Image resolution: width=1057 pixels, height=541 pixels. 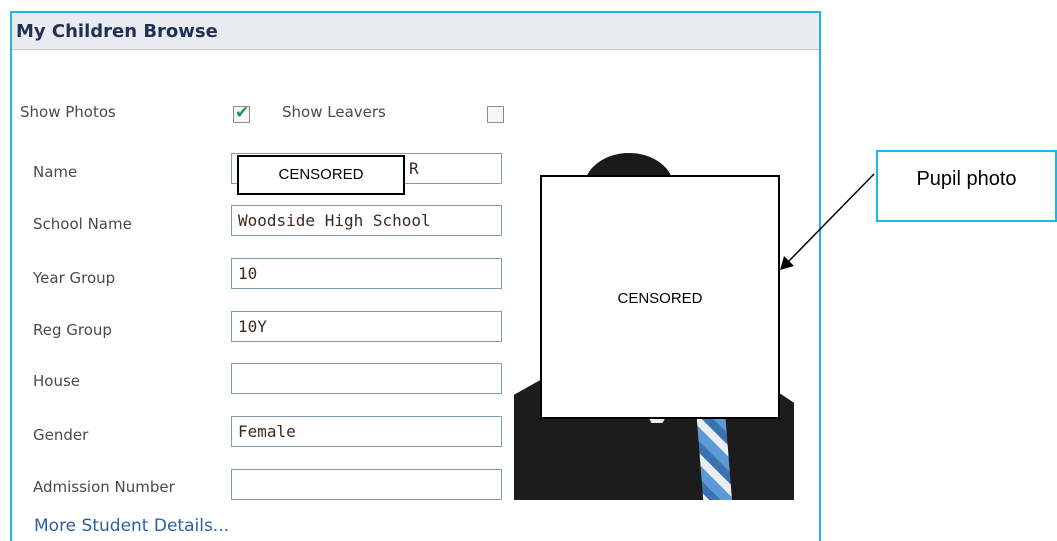 I want to click on check-icon: ✔, so click(x=242, y=113).